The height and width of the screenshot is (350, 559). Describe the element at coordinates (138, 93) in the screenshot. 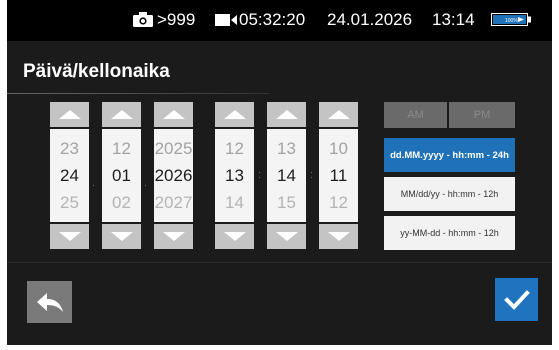

I see `title-divider` at that location.